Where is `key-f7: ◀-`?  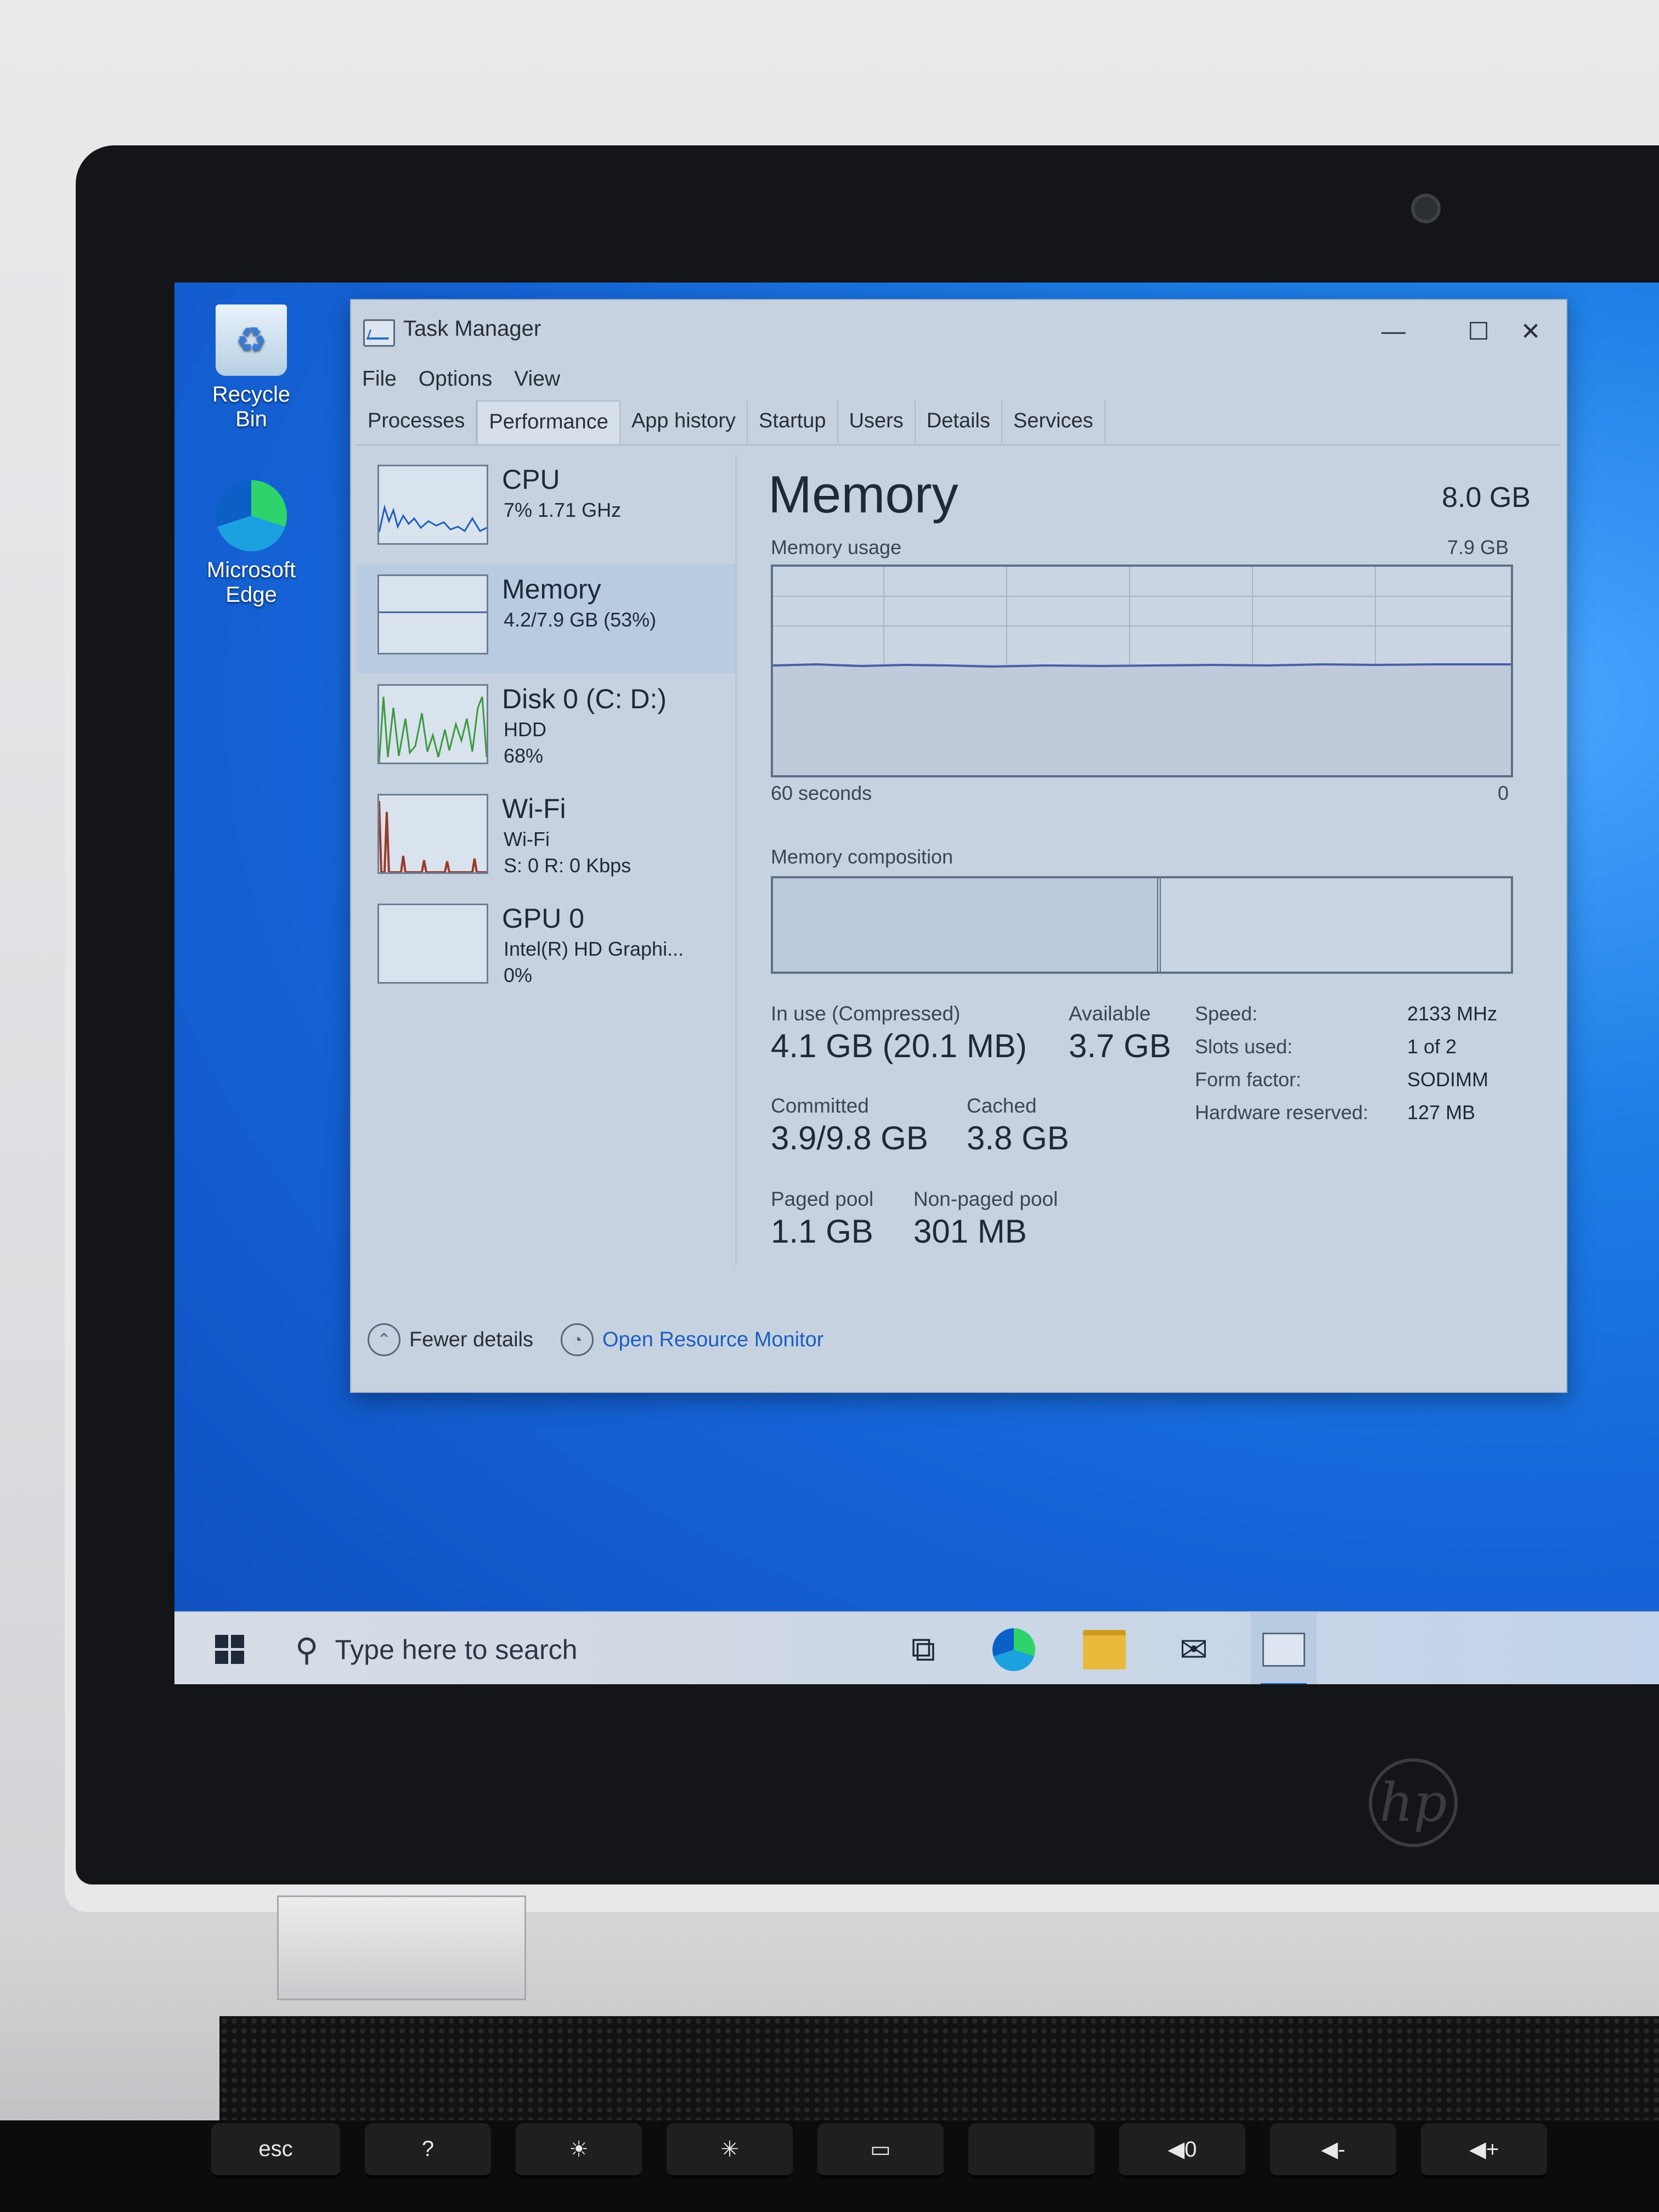
key-f7: ◀- is located at coordinates (1333, 2151).